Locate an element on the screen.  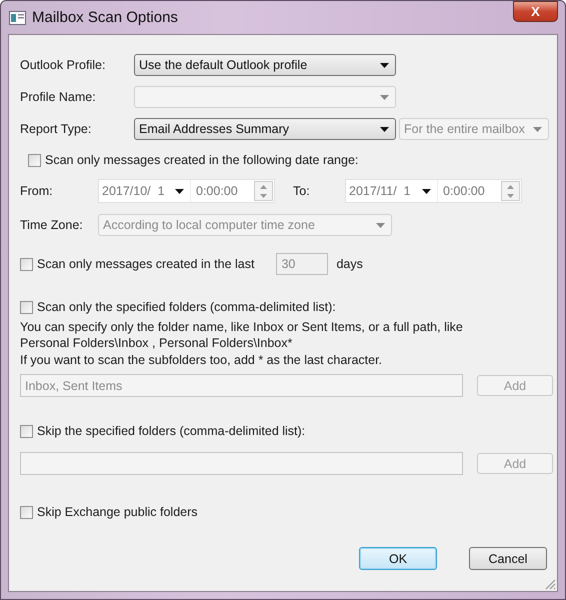
help-text: If you want to scan the subfolders too, add * as the last character. is located at coordinates (202, 360).